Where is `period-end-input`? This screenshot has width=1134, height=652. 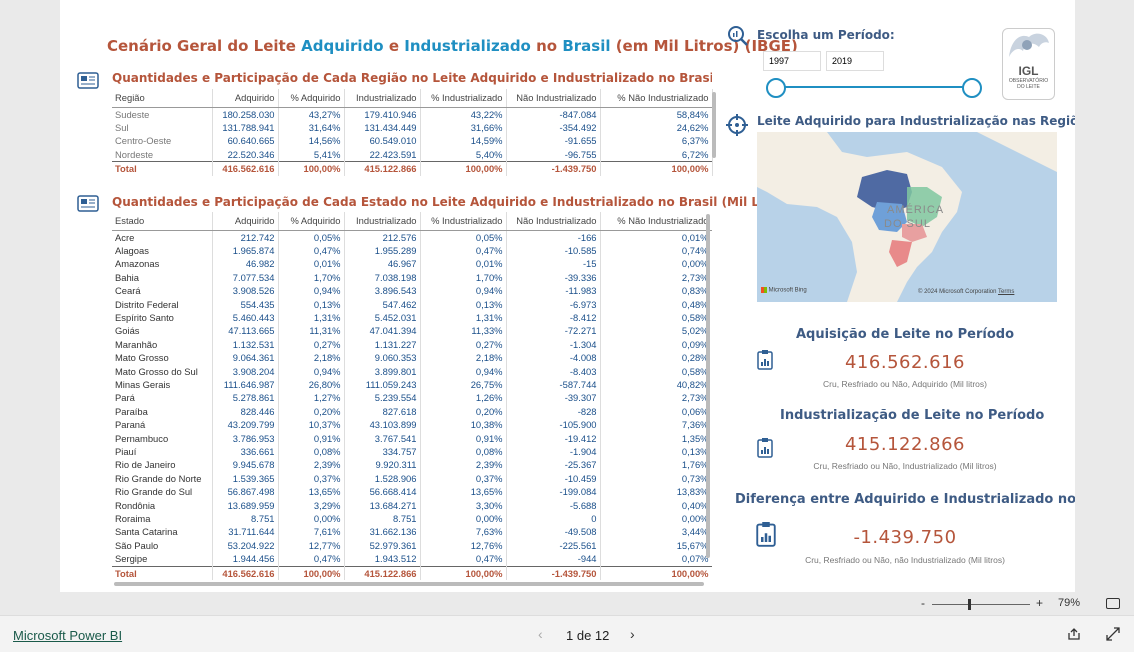 period-end-input is located at coordinates (855, 61).